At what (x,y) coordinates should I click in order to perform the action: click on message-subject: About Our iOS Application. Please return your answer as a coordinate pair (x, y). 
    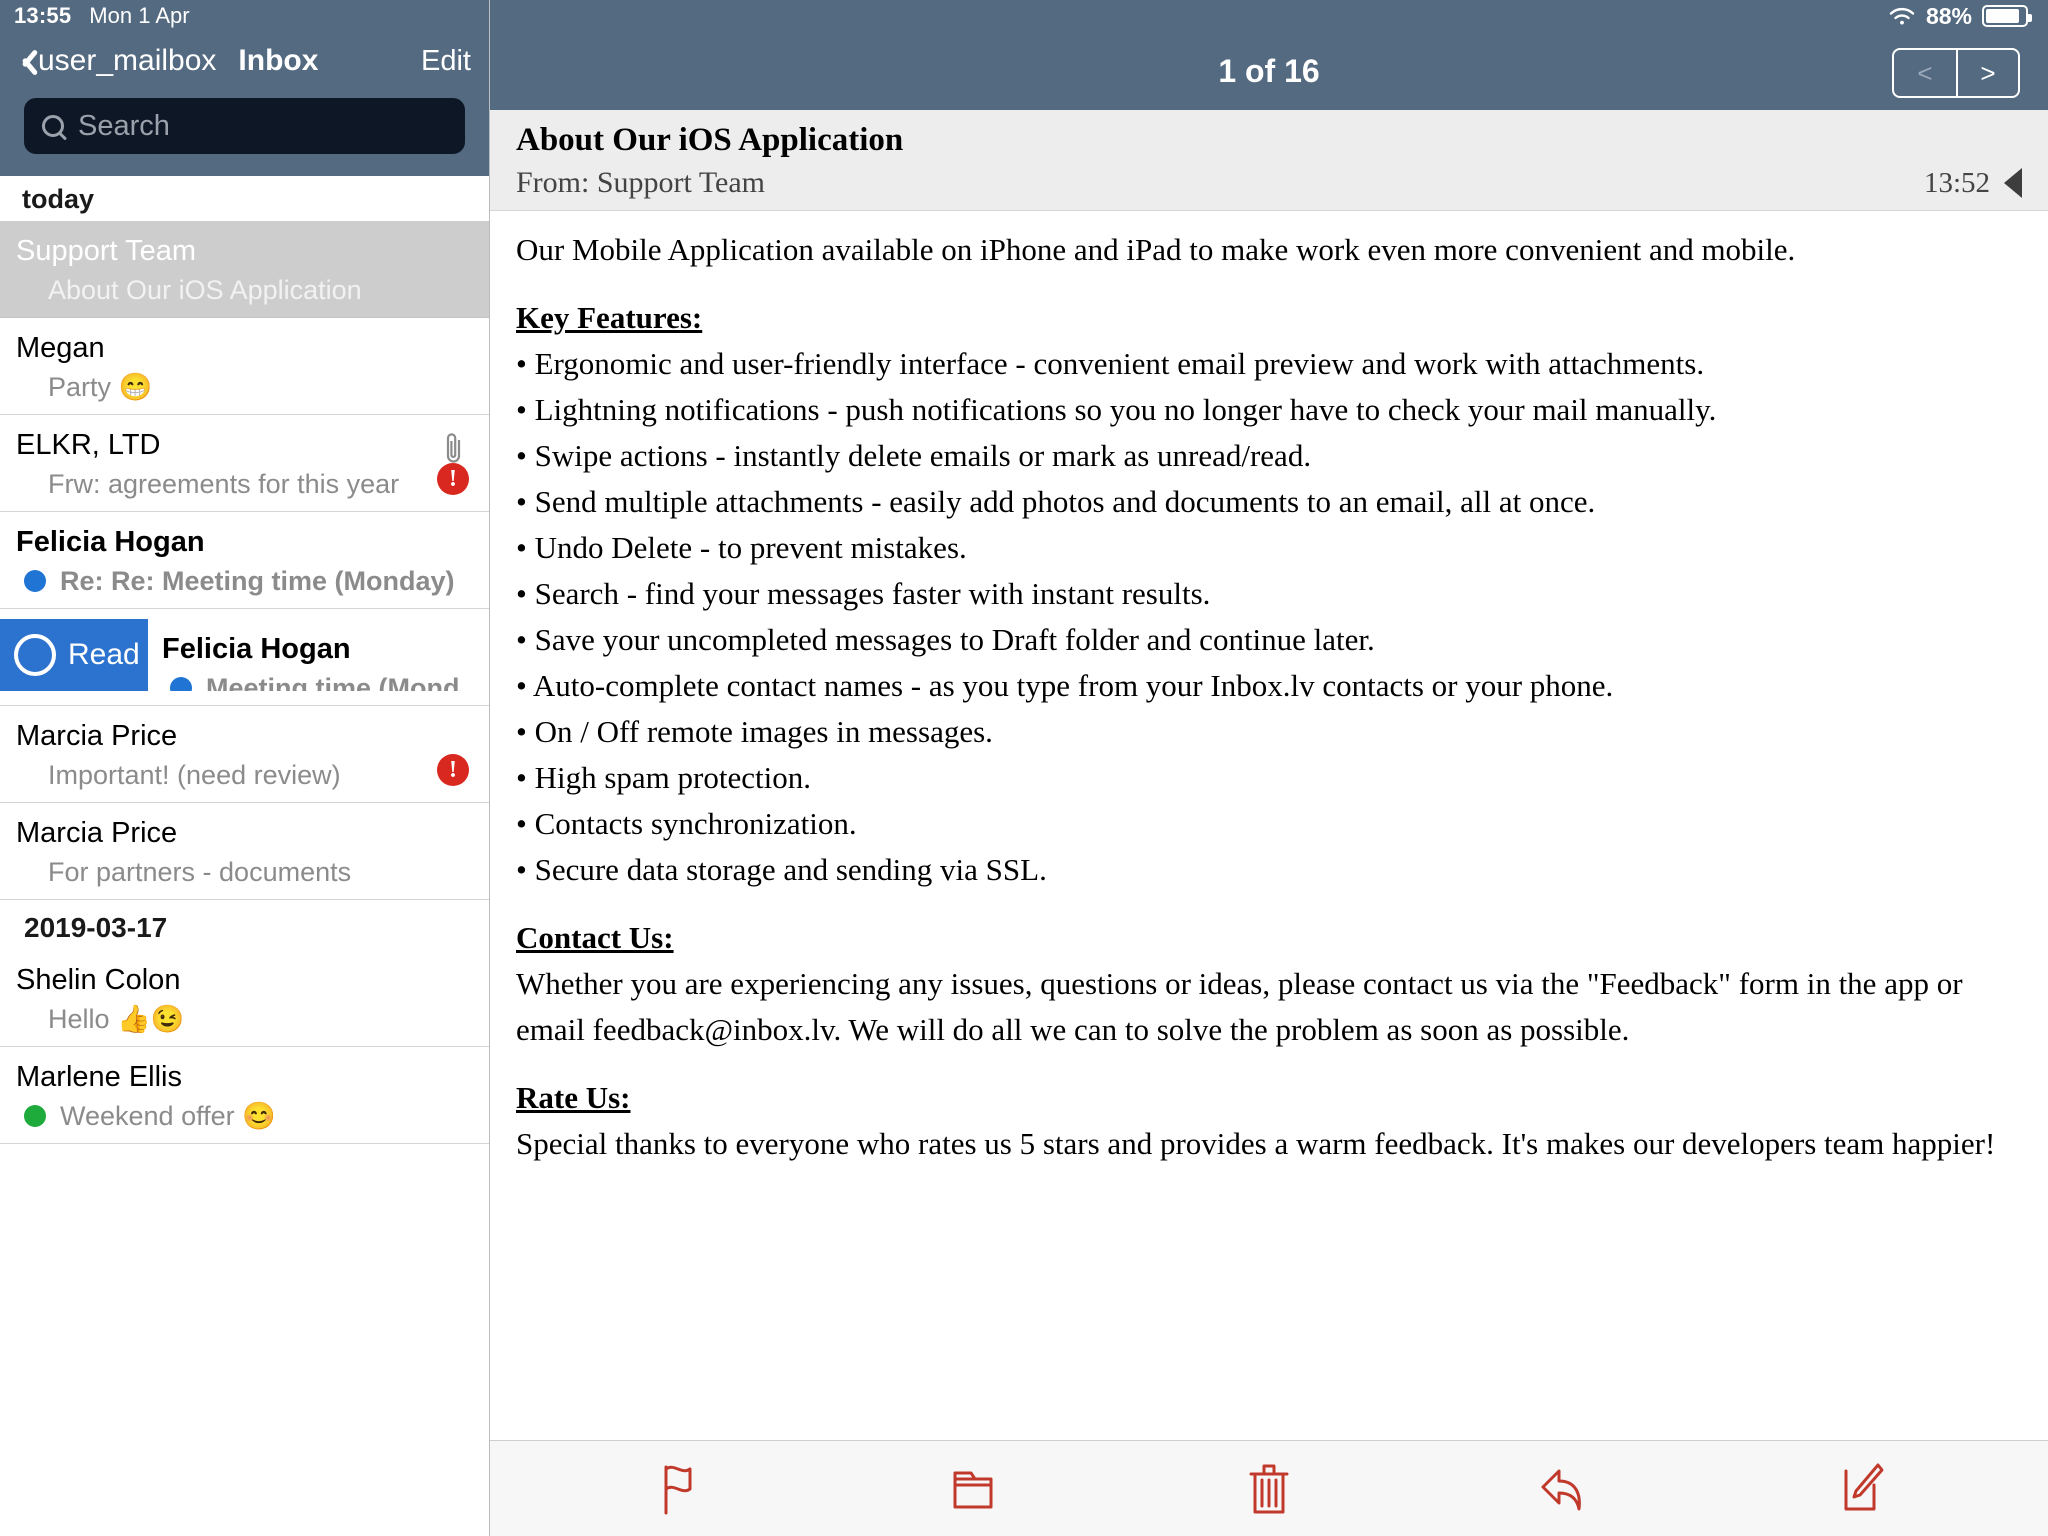
    Looking at the image, I should click on (205, 290).